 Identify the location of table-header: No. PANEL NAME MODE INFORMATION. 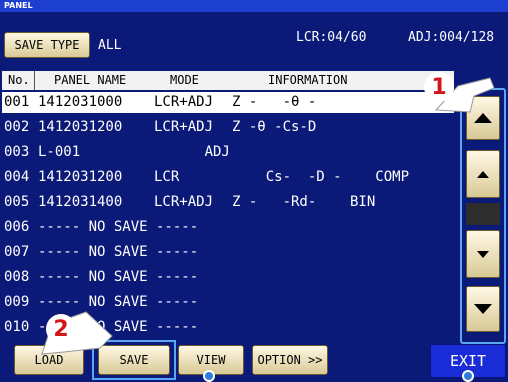
(228, 80).